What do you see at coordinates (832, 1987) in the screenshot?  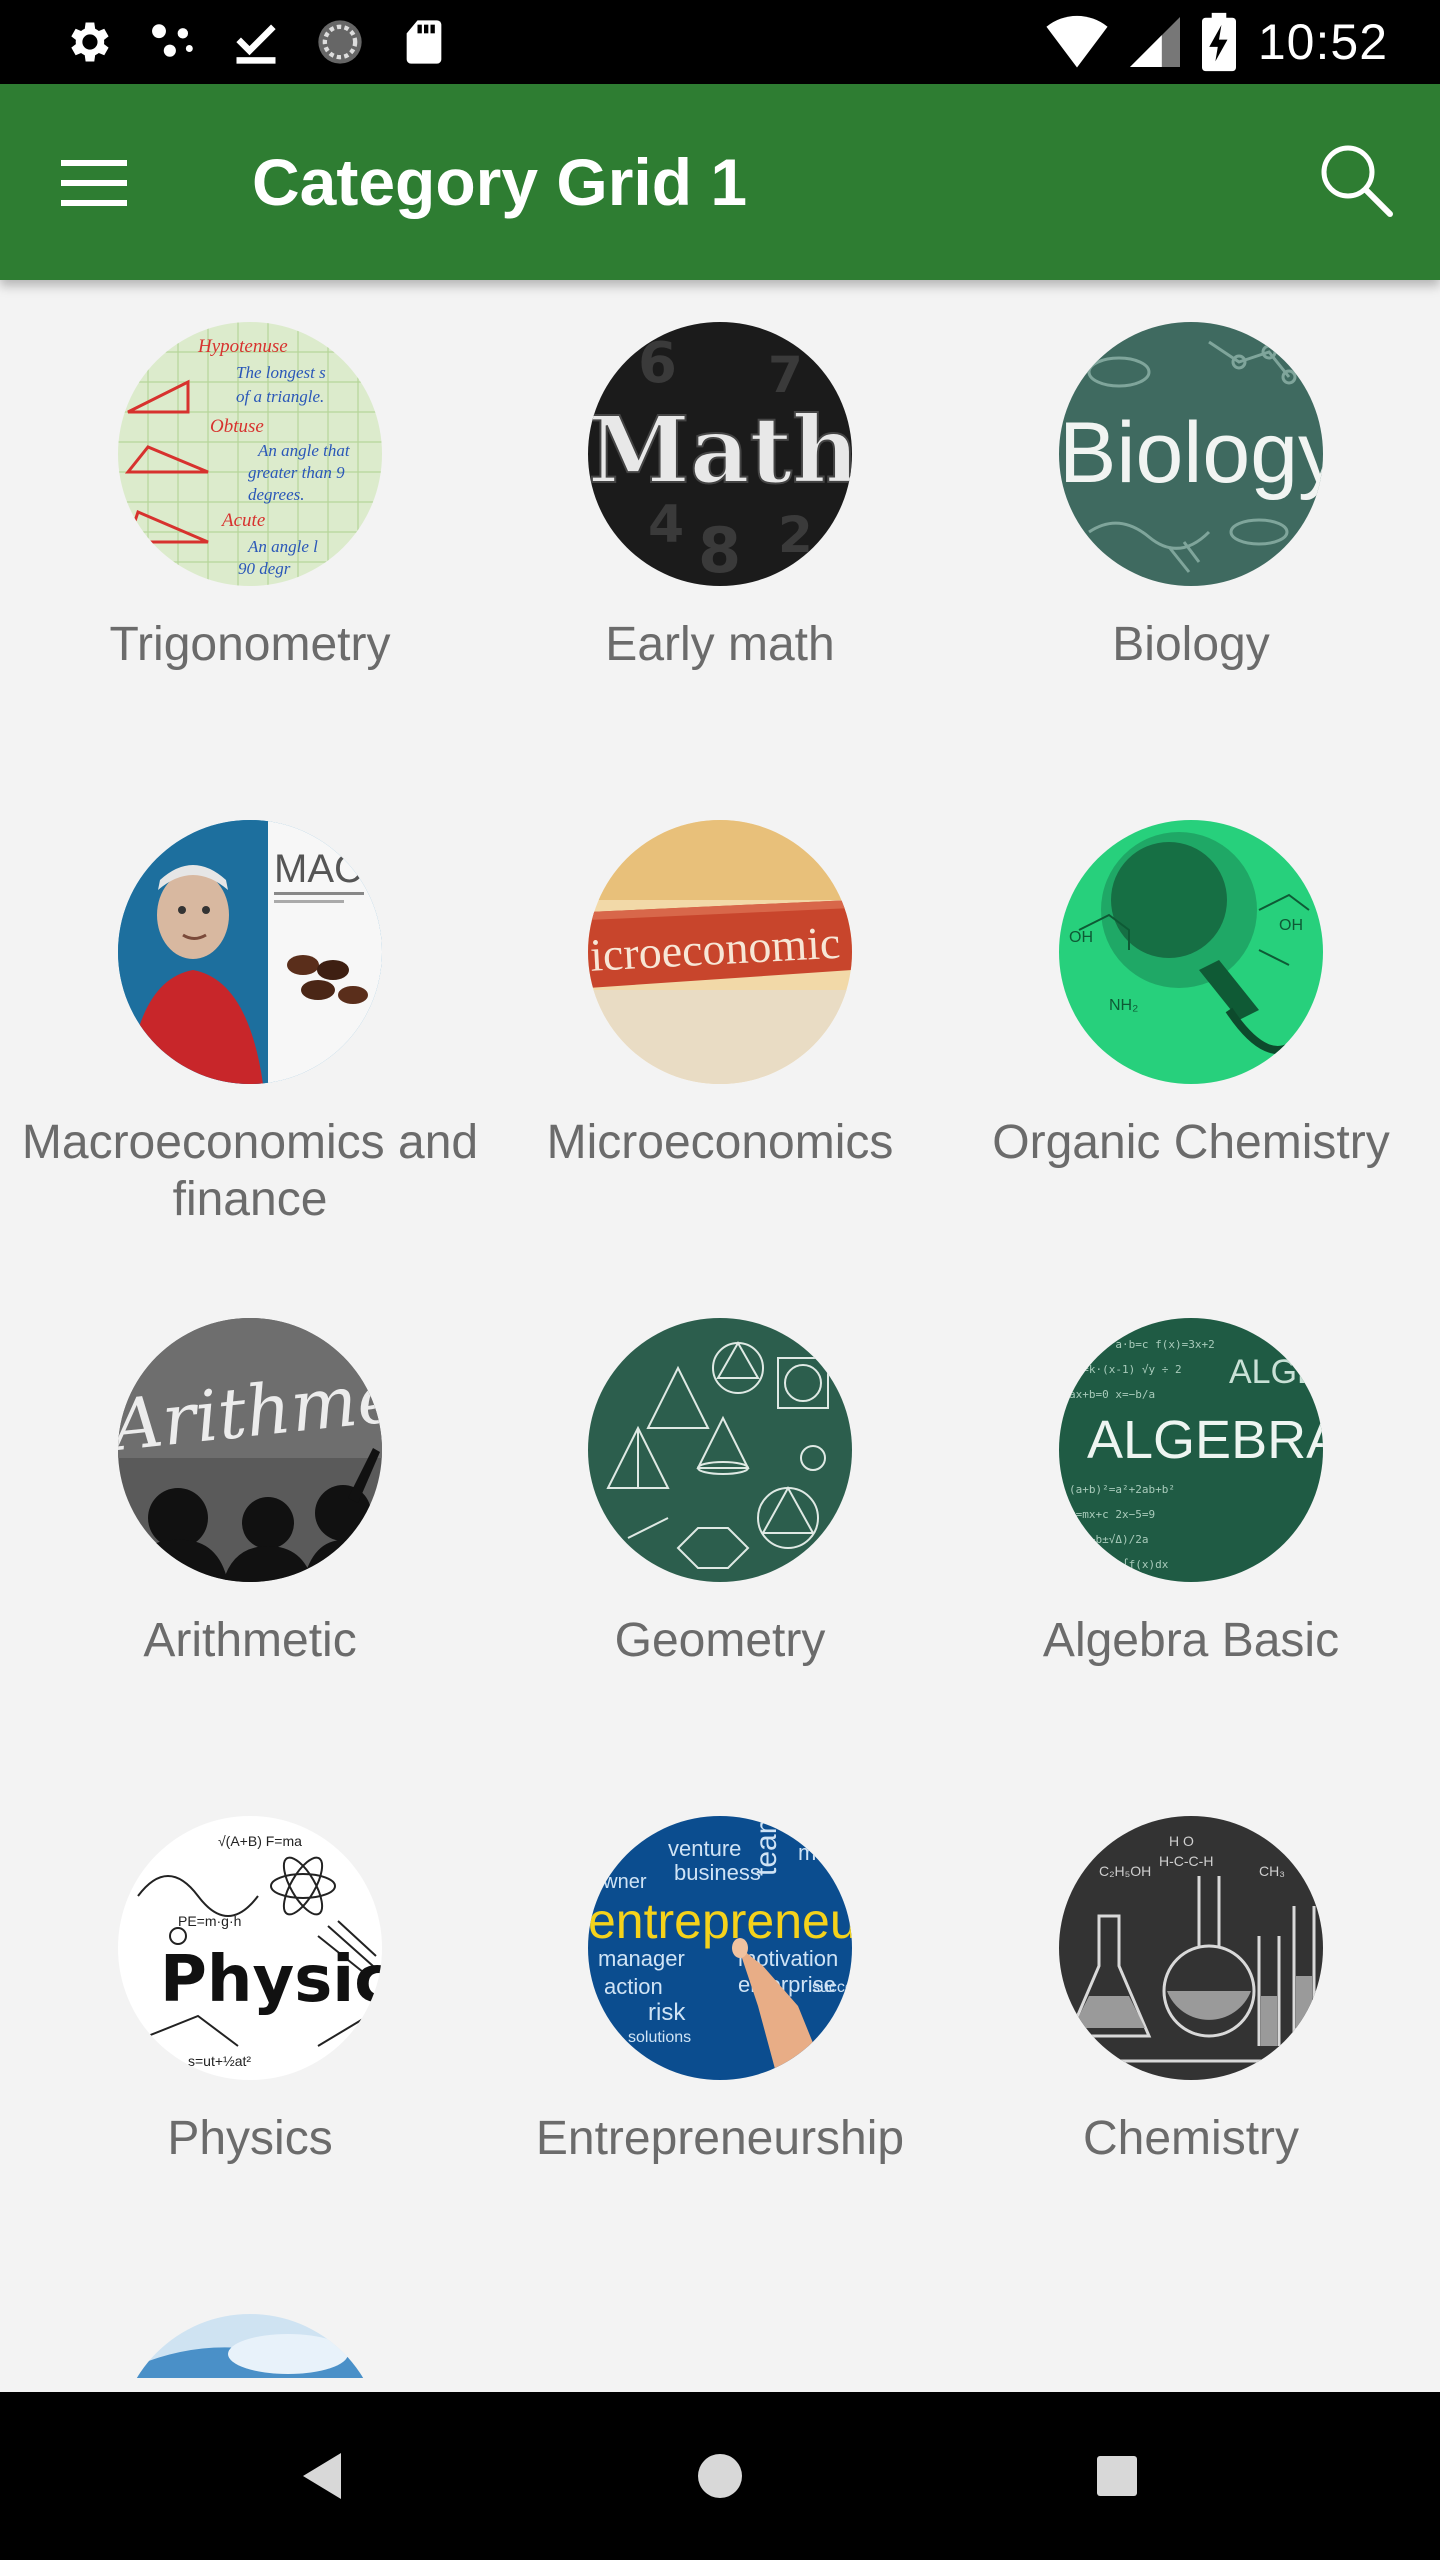 I see `svg-text: success` at bounding box center [832, 1987].